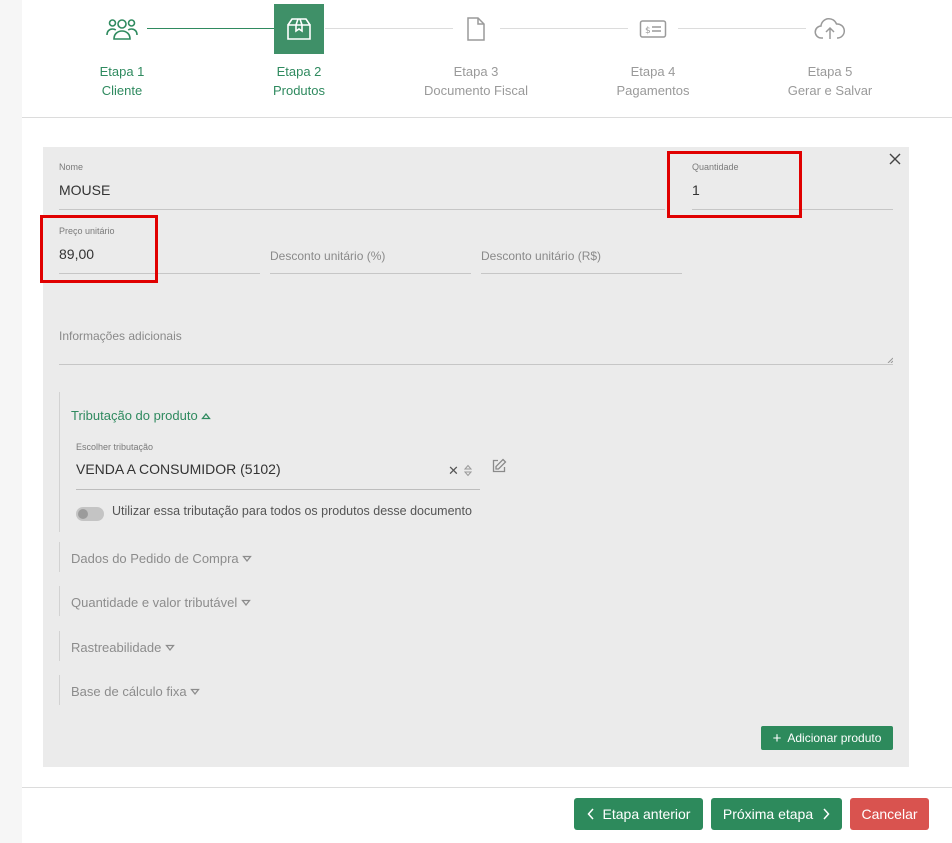  I want to click on add-product-button: + Adicionar produto, so click(827, 738).